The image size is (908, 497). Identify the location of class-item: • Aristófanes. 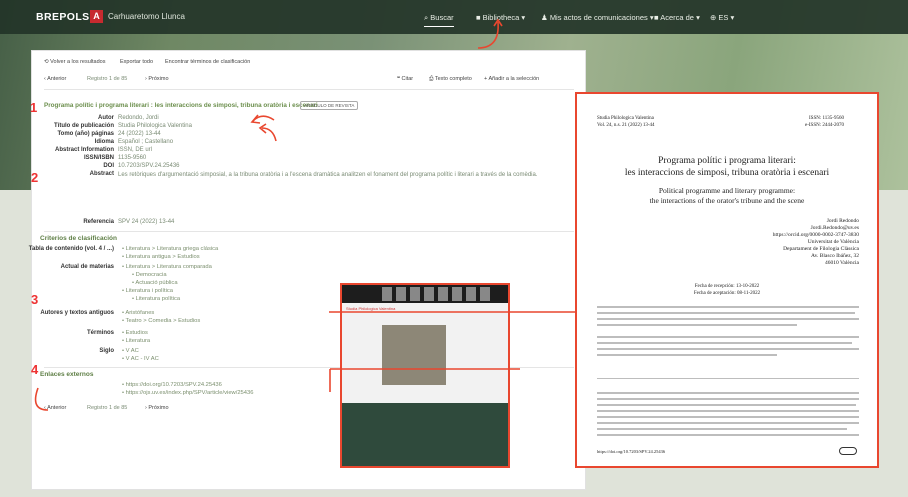
(138, 313).